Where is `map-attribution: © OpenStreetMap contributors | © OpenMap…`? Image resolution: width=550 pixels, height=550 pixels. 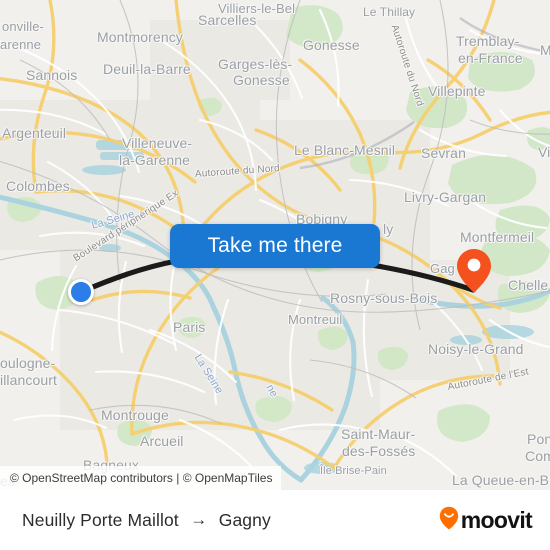
map-attribution: © OpenStreetMap contributors | © OpenMap… is located at coordinates (141, 478).